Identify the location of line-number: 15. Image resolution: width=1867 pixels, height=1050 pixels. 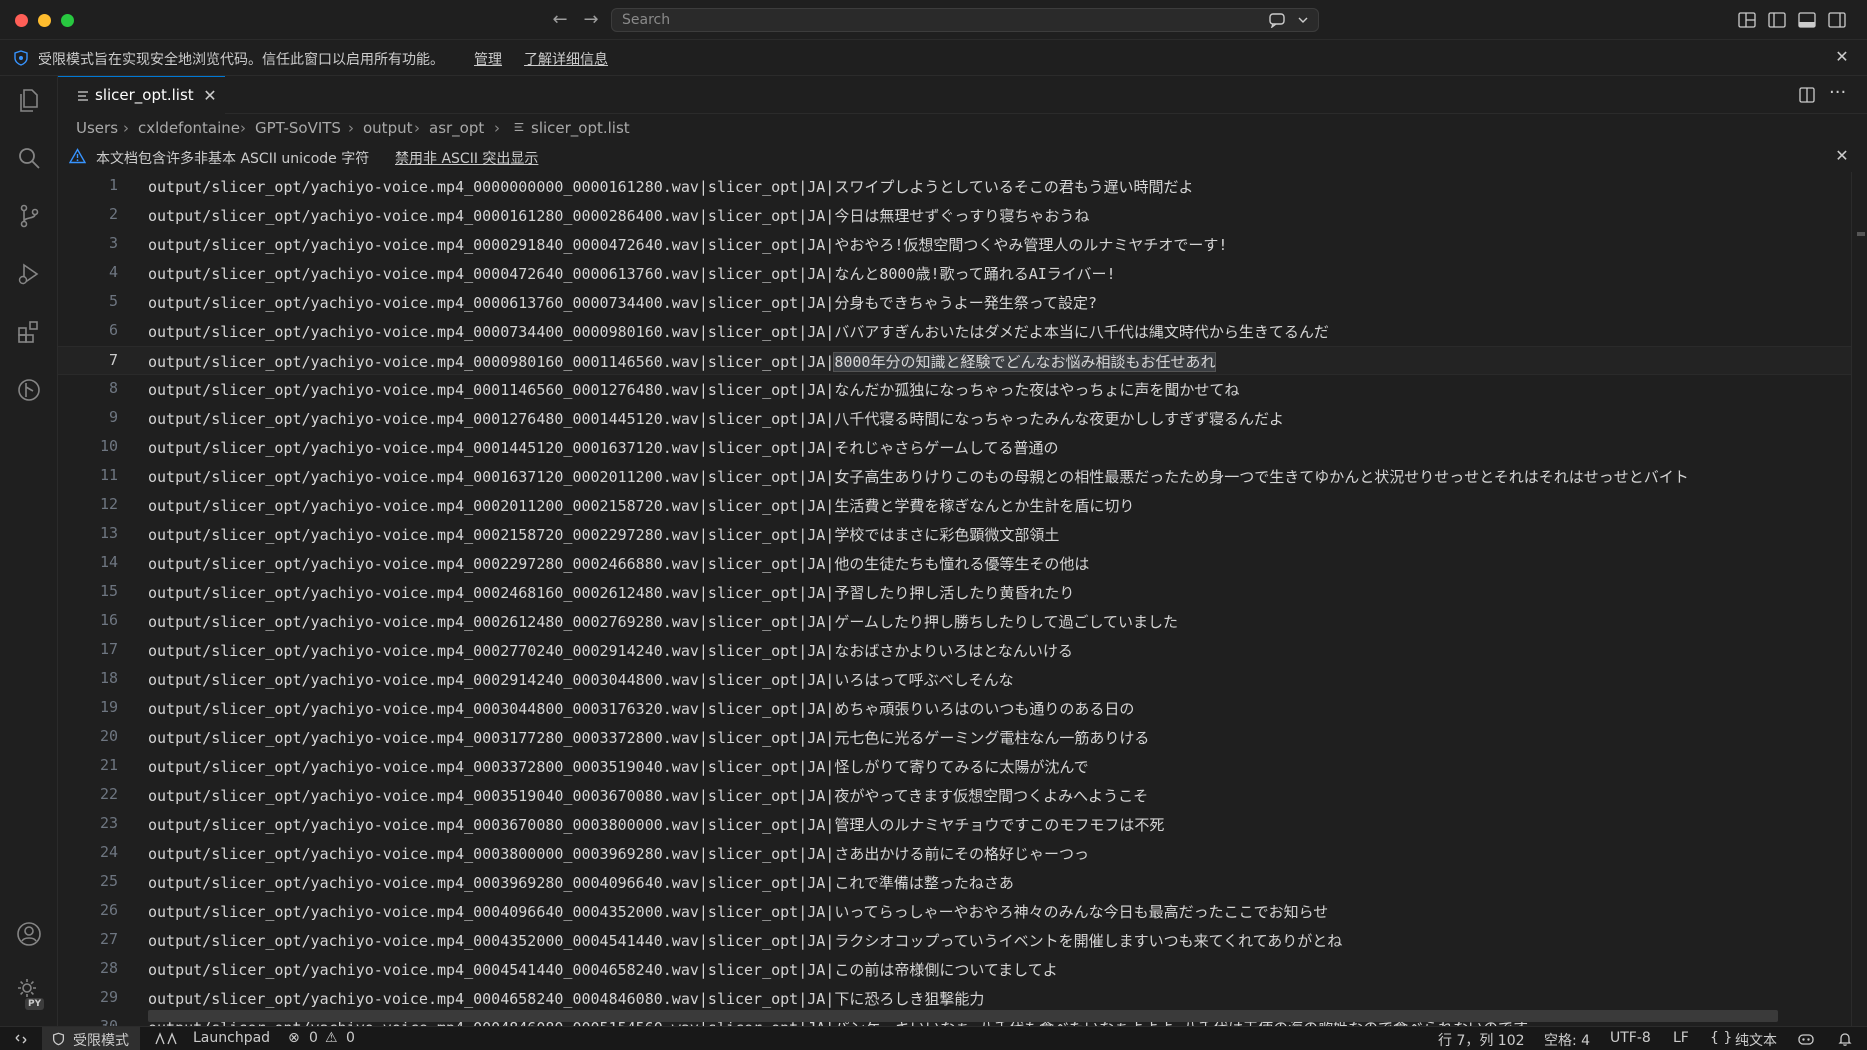
(88, 591).